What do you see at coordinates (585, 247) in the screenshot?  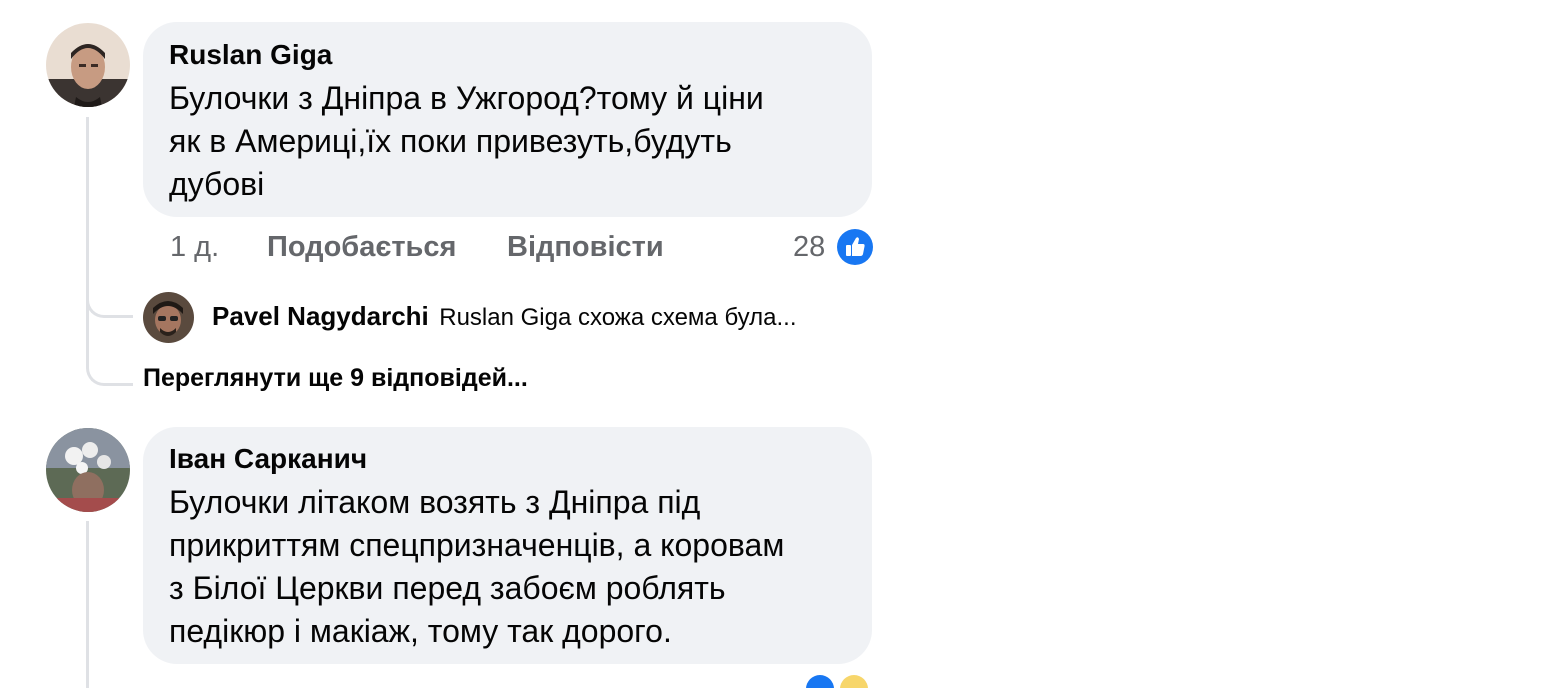 I see `reply-button: Відповісти` at bounding box center [585, 247].